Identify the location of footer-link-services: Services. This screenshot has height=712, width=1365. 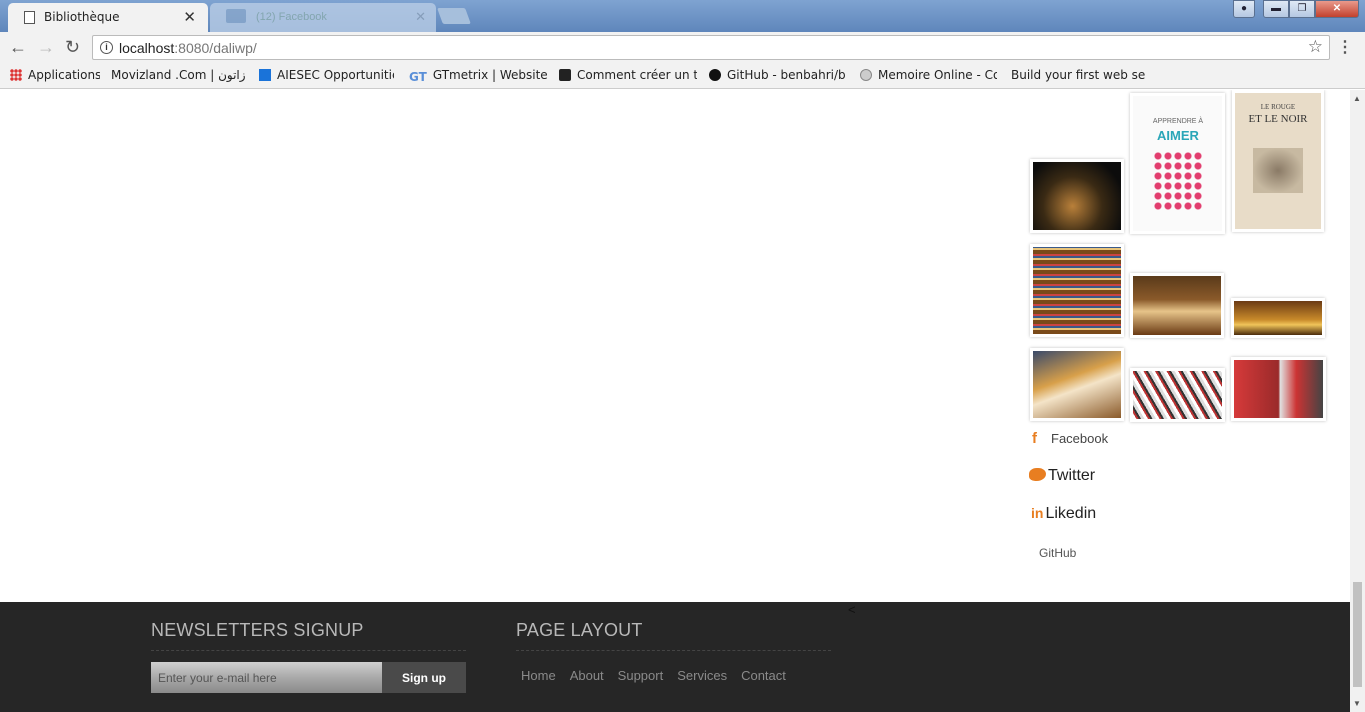
(702, 675).